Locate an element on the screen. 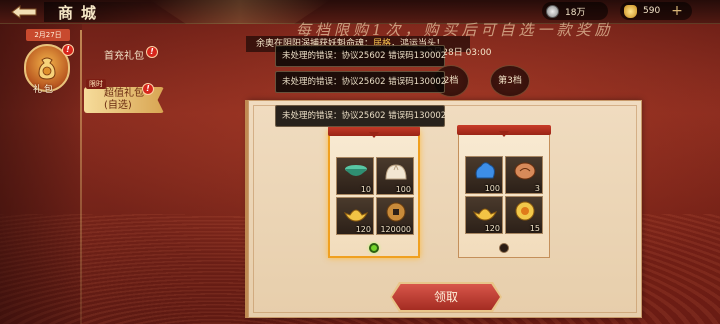  add-gold-button: + is located at coordinates (677, 11).